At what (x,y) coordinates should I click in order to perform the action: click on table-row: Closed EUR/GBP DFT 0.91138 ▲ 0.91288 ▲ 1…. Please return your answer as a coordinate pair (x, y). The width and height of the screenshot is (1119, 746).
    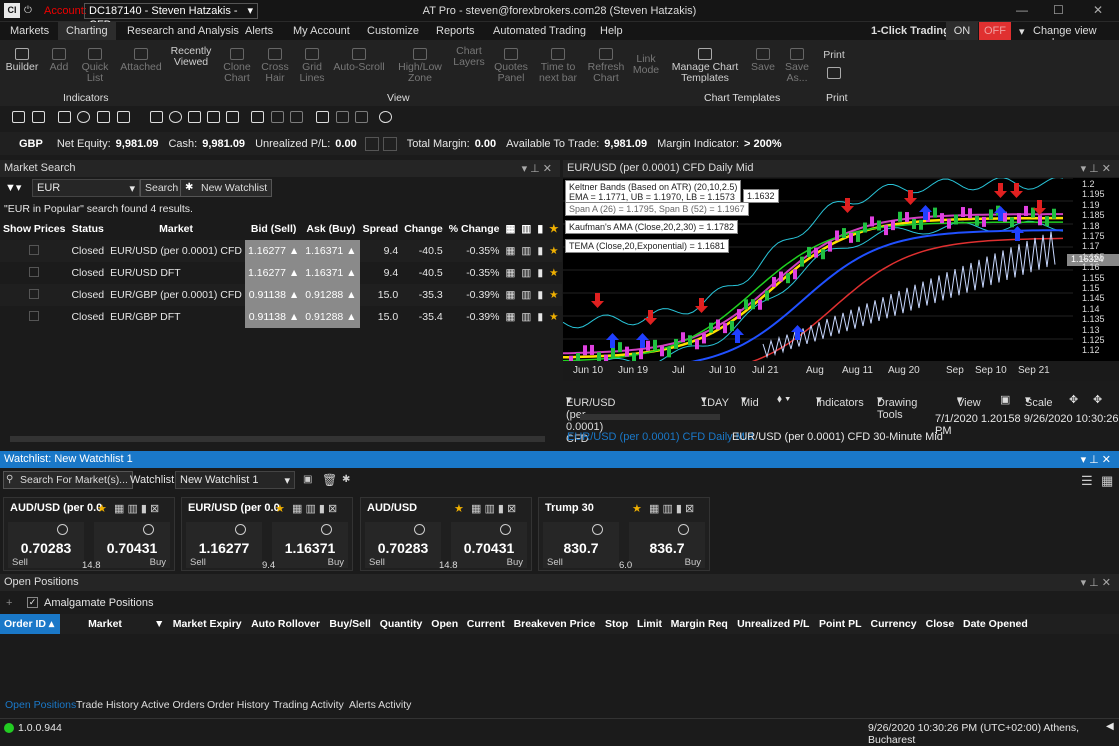
    Looking at the image, I should click on (281, 317).